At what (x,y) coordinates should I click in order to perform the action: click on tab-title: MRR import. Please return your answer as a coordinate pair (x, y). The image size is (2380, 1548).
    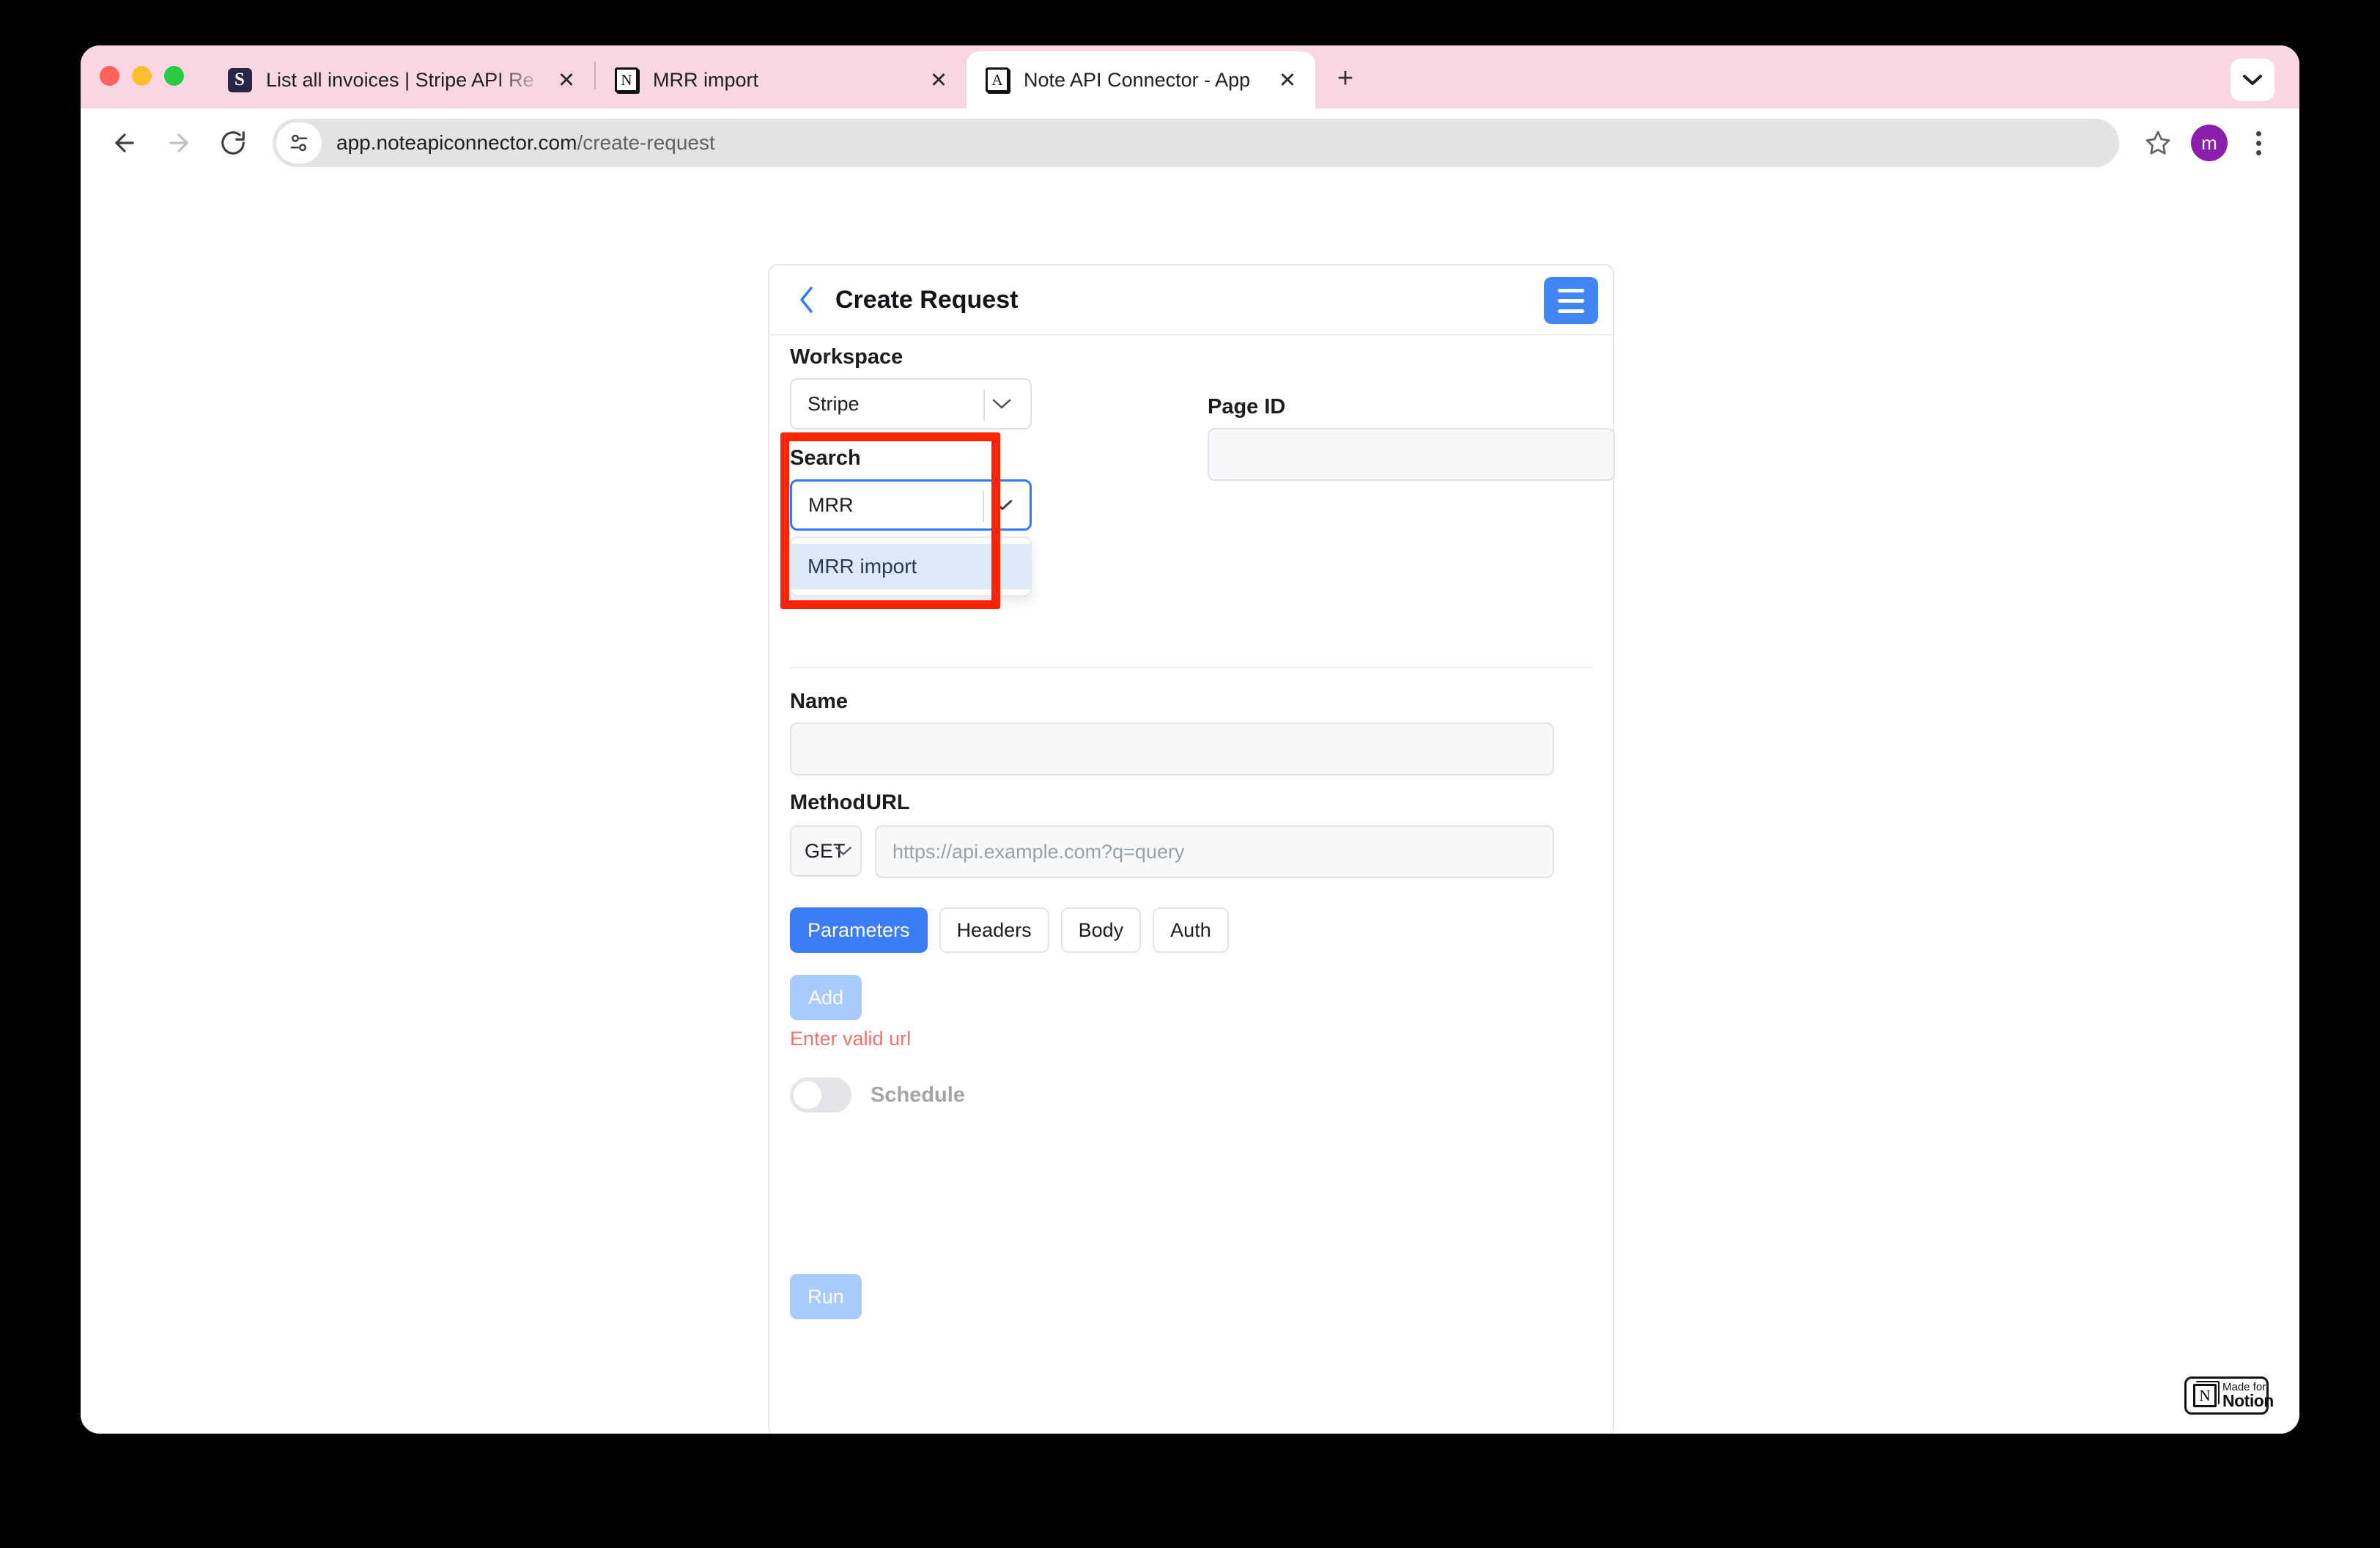
    Looking at the image, I should click on (706, 80).